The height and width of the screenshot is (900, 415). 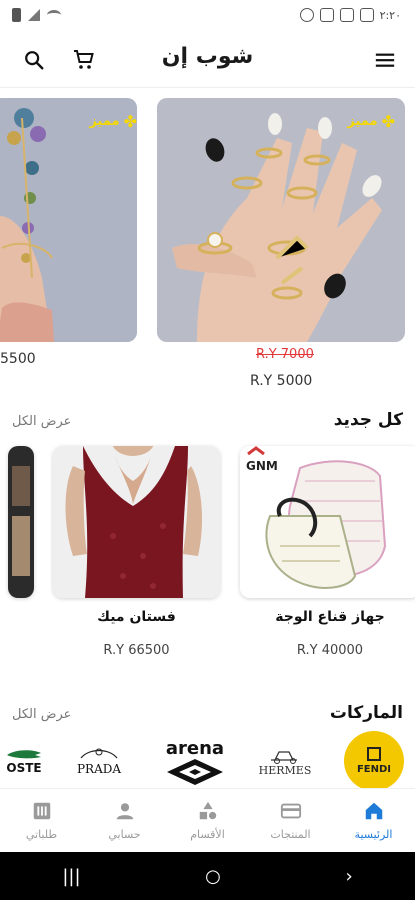 I want to click on nav-label: المنتجات, so click(x=290, y=834).